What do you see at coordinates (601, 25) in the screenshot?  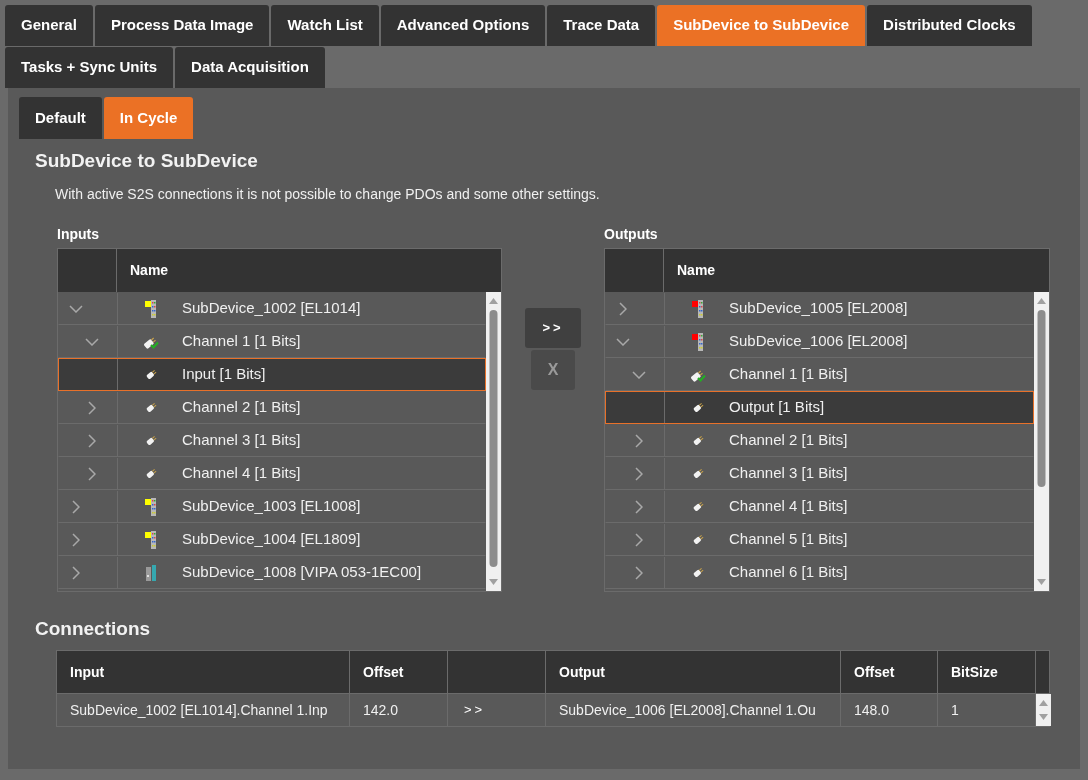 I see `tab: Trace Data` at bounding box center [601, 25].